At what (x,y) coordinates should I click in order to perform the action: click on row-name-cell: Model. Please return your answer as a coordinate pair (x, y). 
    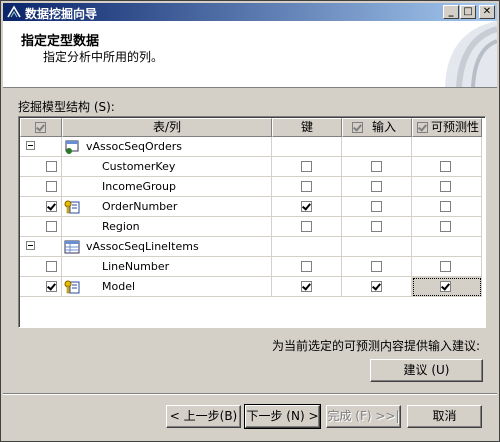
    Looking at the image, I should click on (167, 287).